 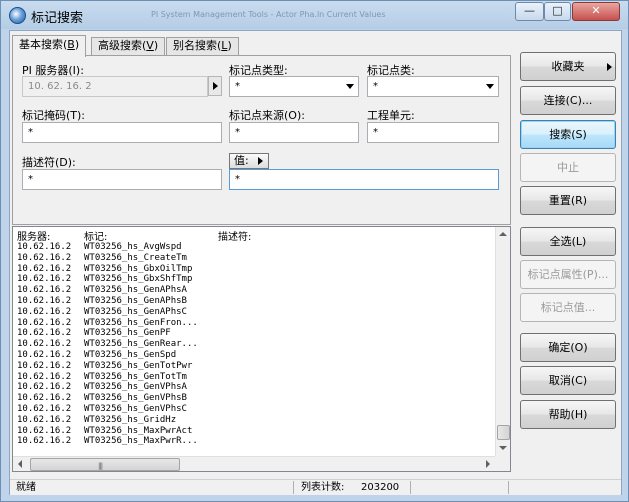 I want to click on descriptor-field: *, so click(x=122, y=179).